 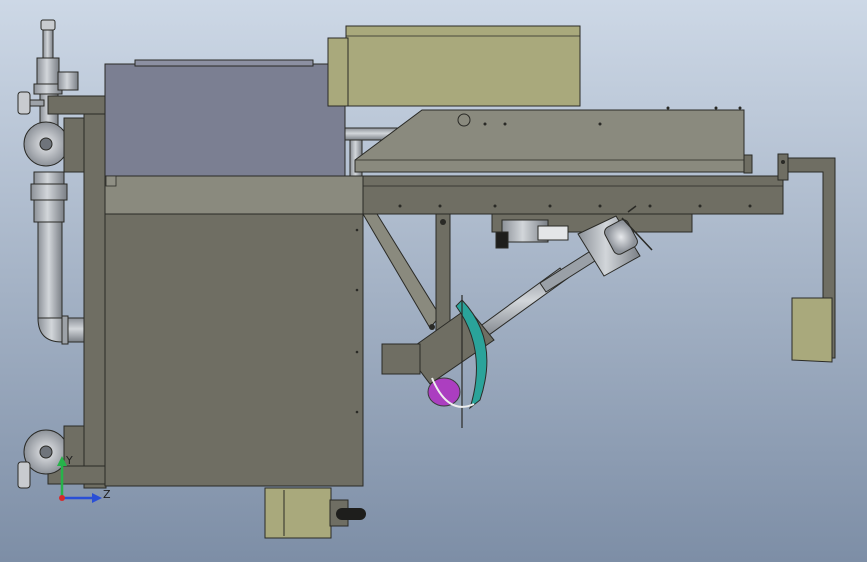 I want to click on valve-body, so click(x=48, y=71).